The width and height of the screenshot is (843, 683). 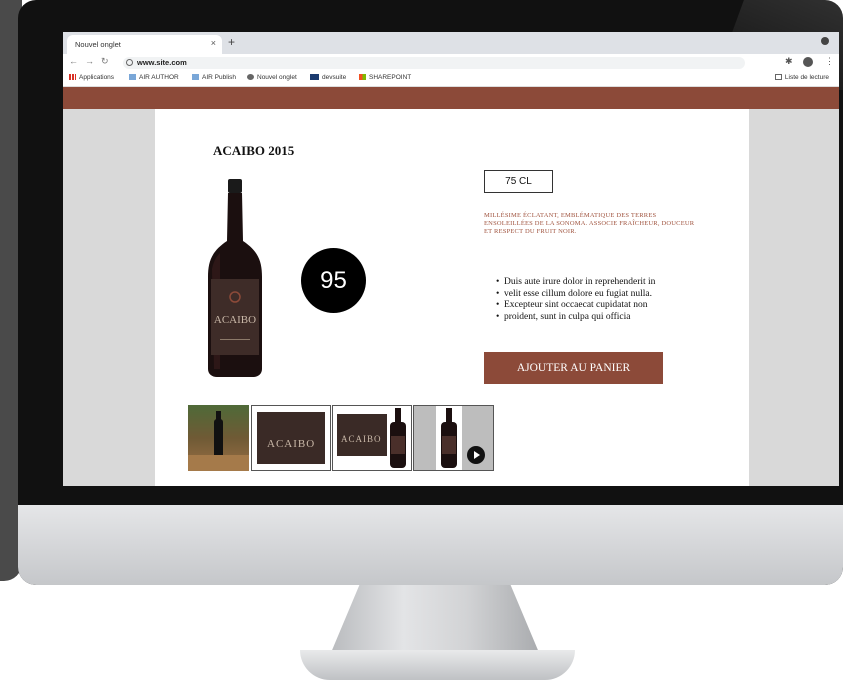 What do you see at coordinates (89, 61) in the screenshot?
I see `forward-icon: →` at bounding box center [89, 61].